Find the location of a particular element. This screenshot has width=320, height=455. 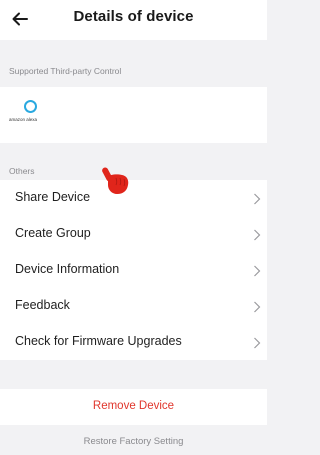

menu-item-label: Create Group is located at coordinates (53, 233).